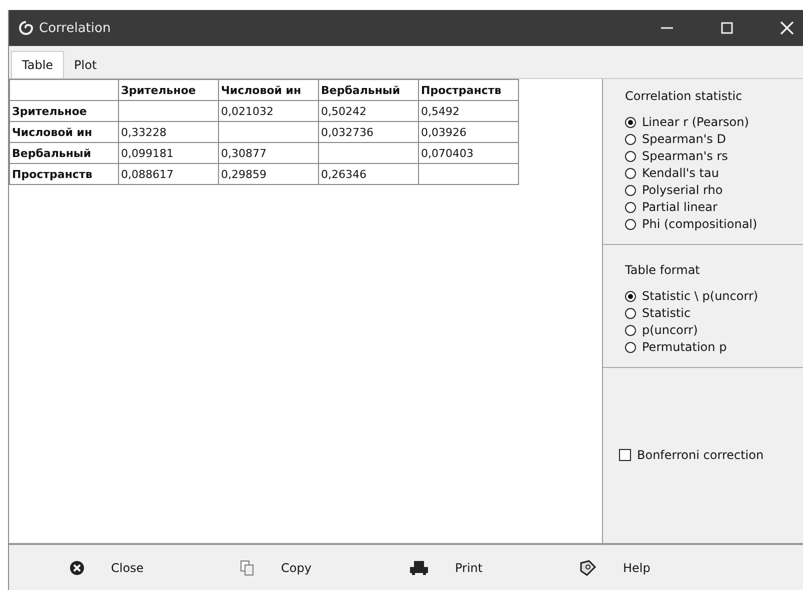  I want to click on table-cell: 0,50242, so click(368, 111).